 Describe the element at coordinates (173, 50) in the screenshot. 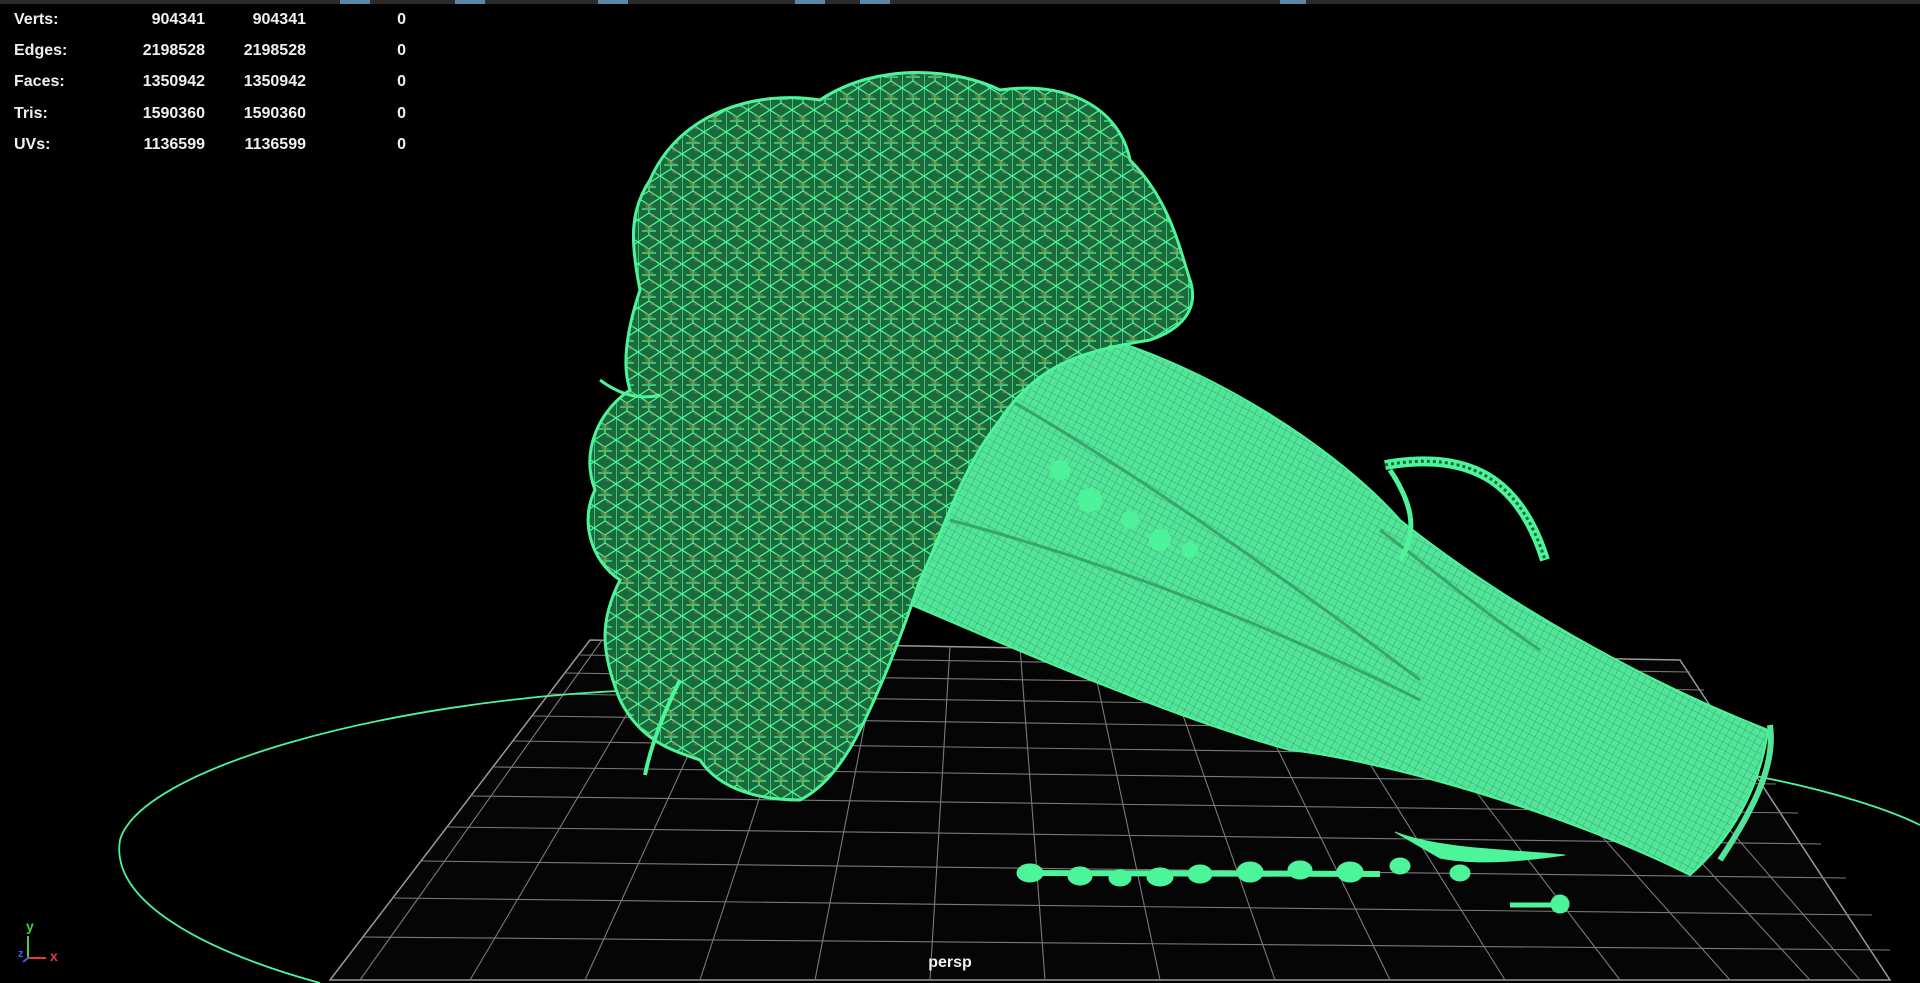

I see `hud-total: 2198528` at that location.